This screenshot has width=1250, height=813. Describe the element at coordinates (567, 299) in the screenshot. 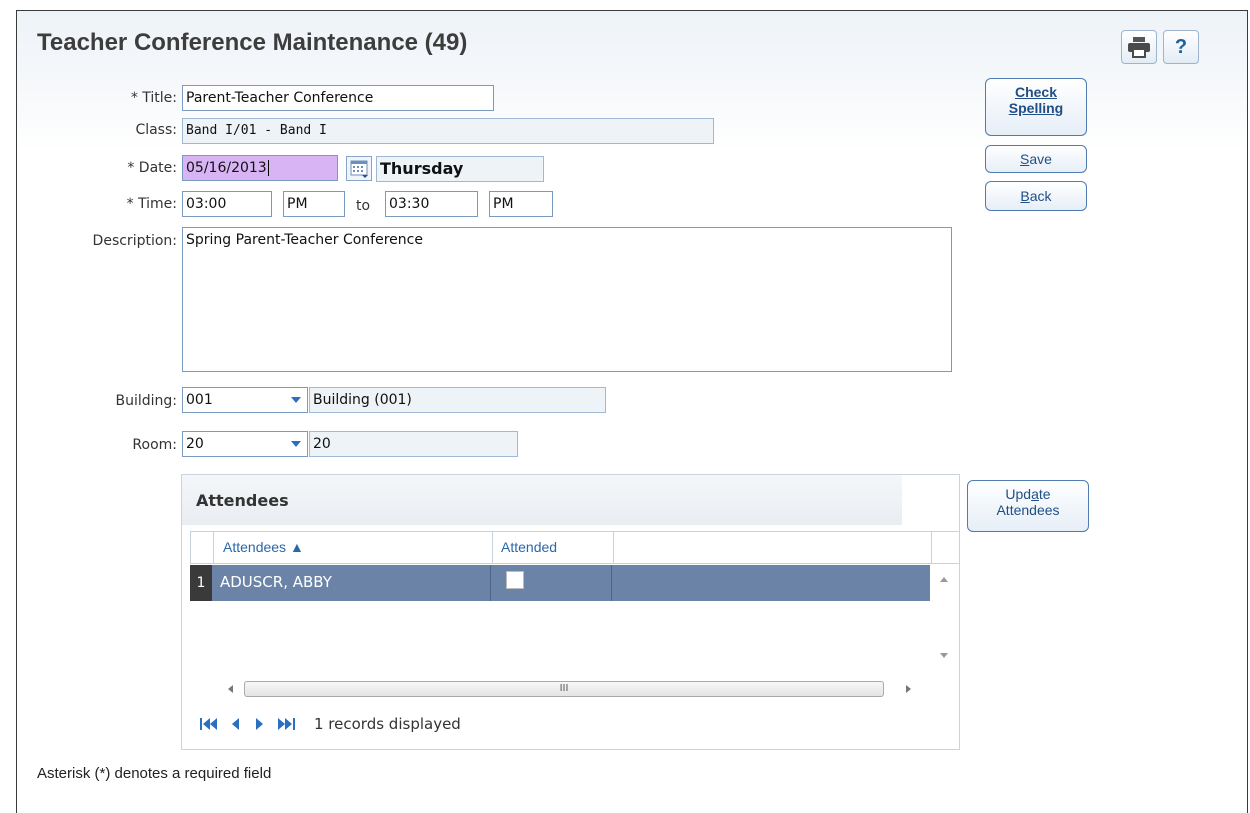

I see `description-textarea: Spring Parent-Teacher Conference` at that location.